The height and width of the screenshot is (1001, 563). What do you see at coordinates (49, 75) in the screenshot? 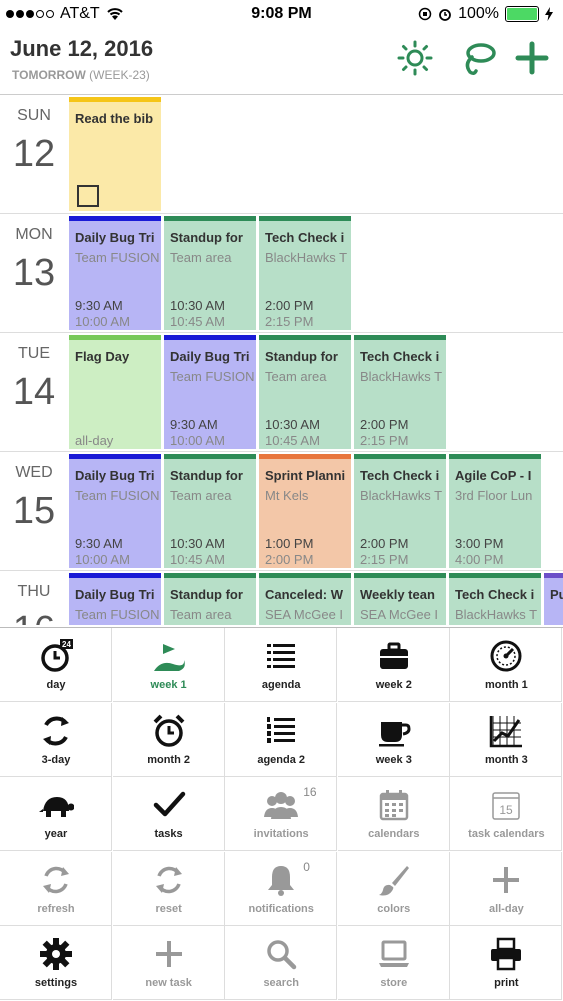
I see `relative-day: TOMORROW` at bounding box center [49, 75].